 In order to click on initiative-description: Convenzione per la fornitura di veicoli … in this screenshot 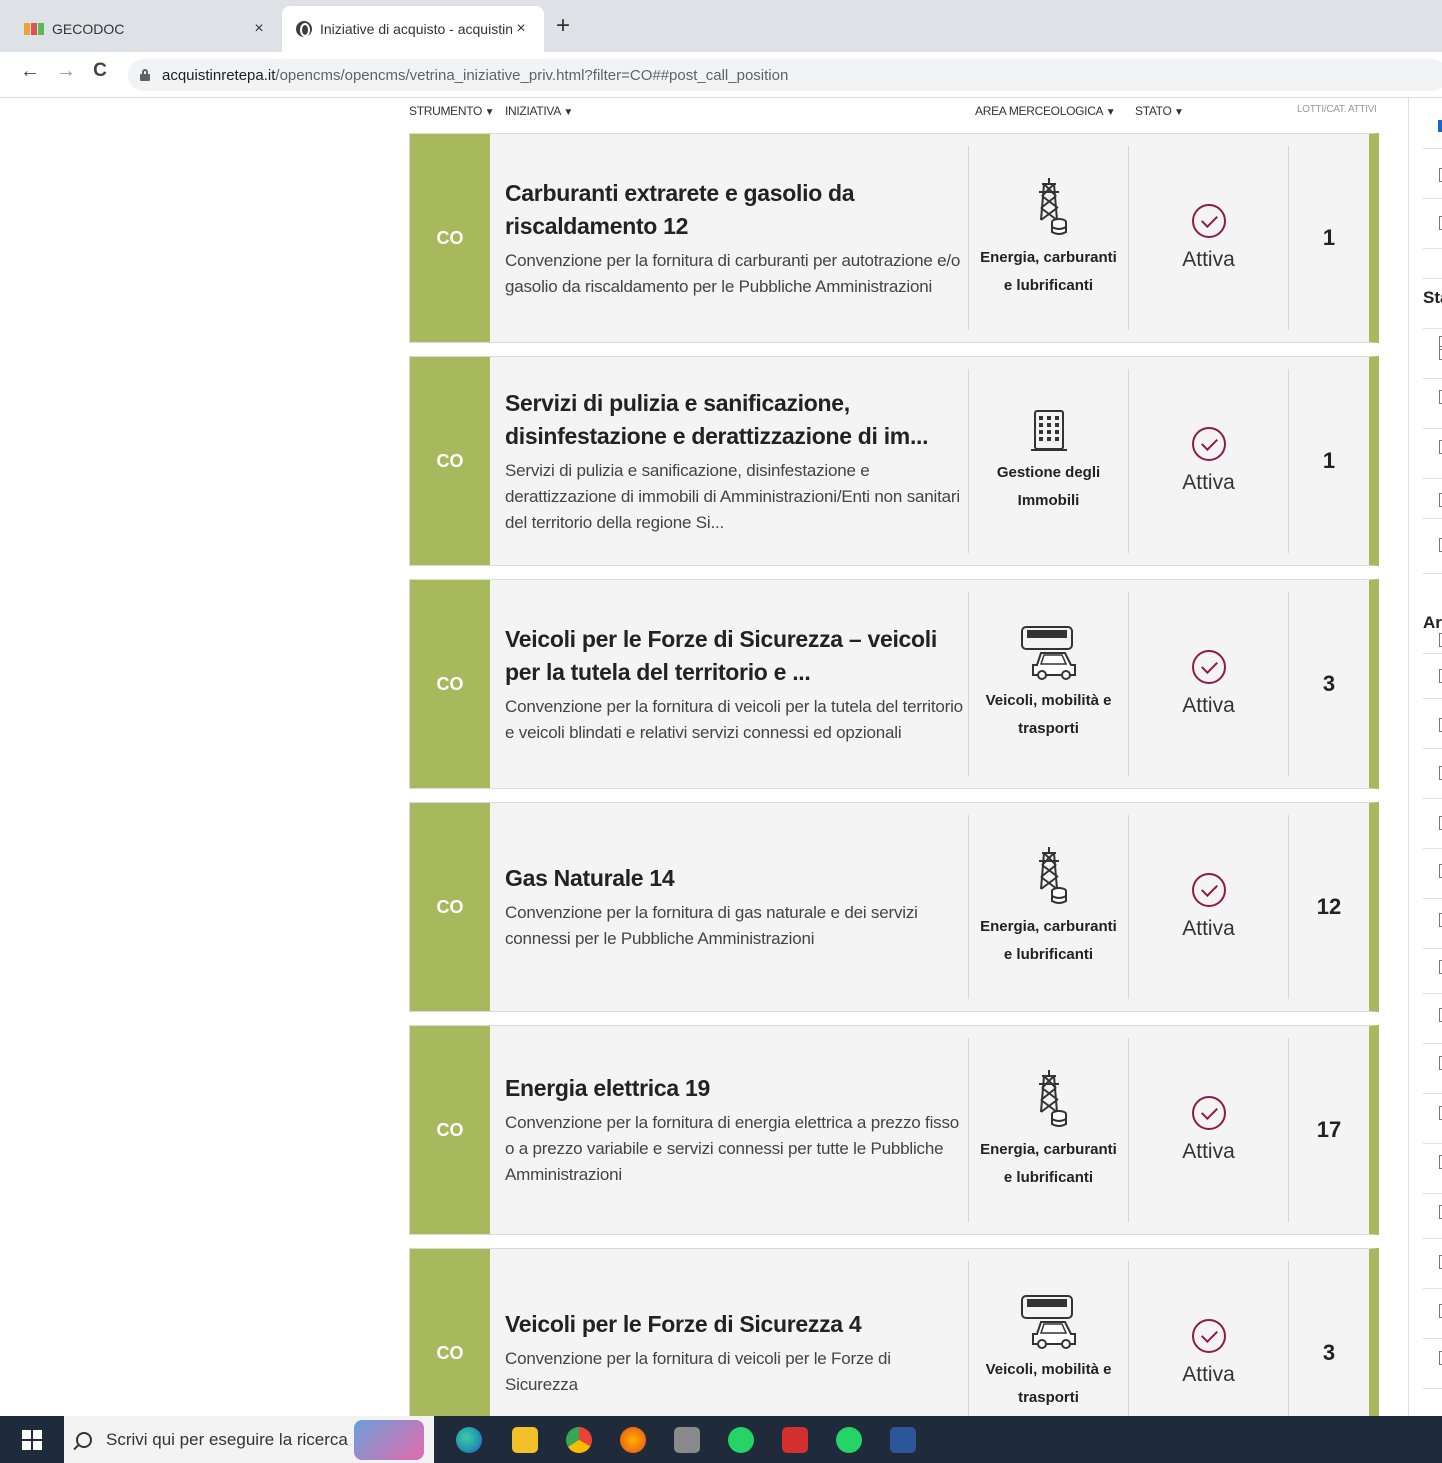, I will do `click(698, 1371)`.